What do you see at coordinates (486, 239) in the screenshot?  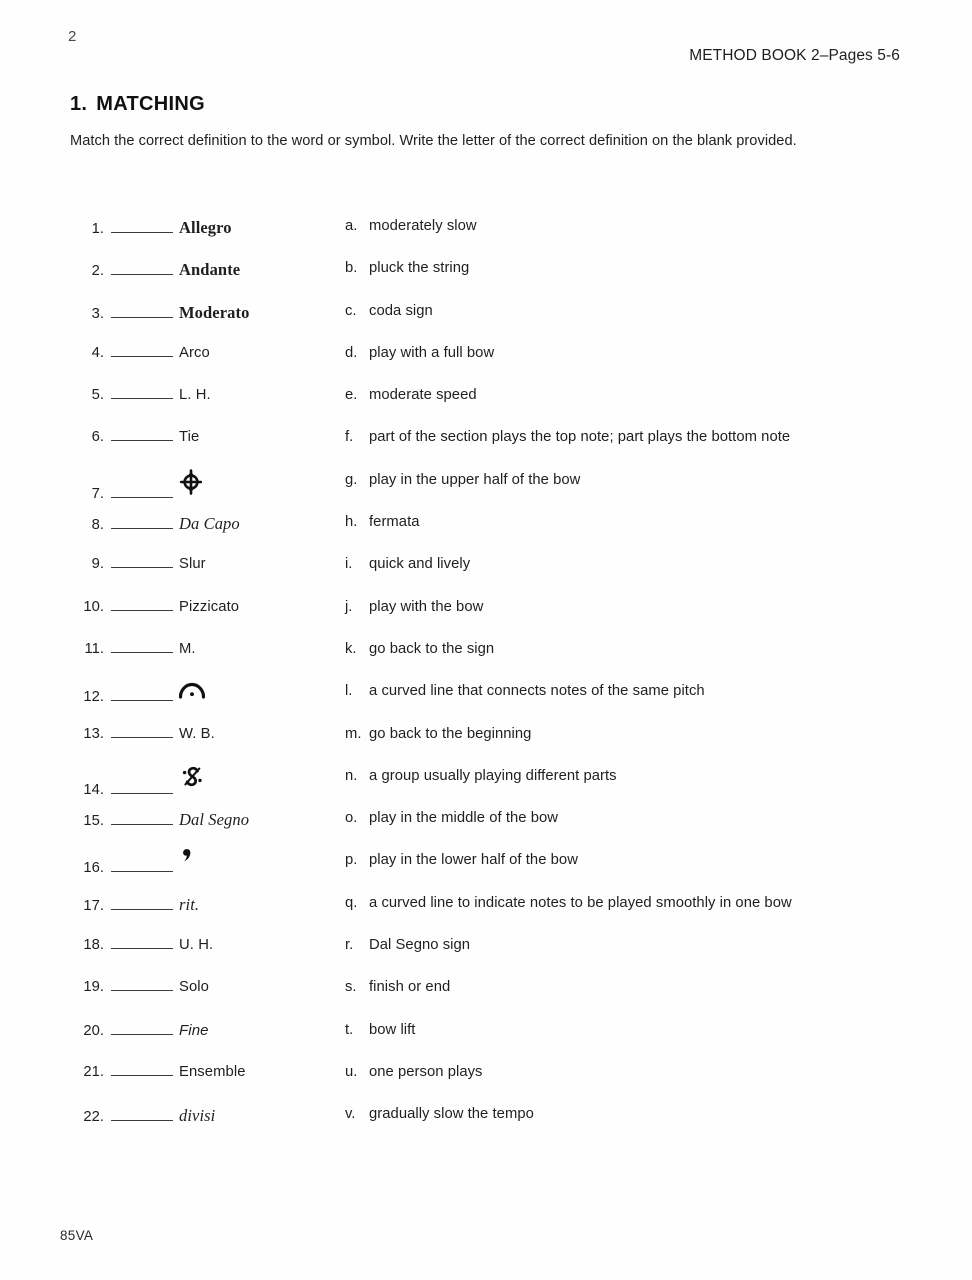 I see `matching-row: 1. Allegro a. moderately slow` at bounding box center [486, 239].